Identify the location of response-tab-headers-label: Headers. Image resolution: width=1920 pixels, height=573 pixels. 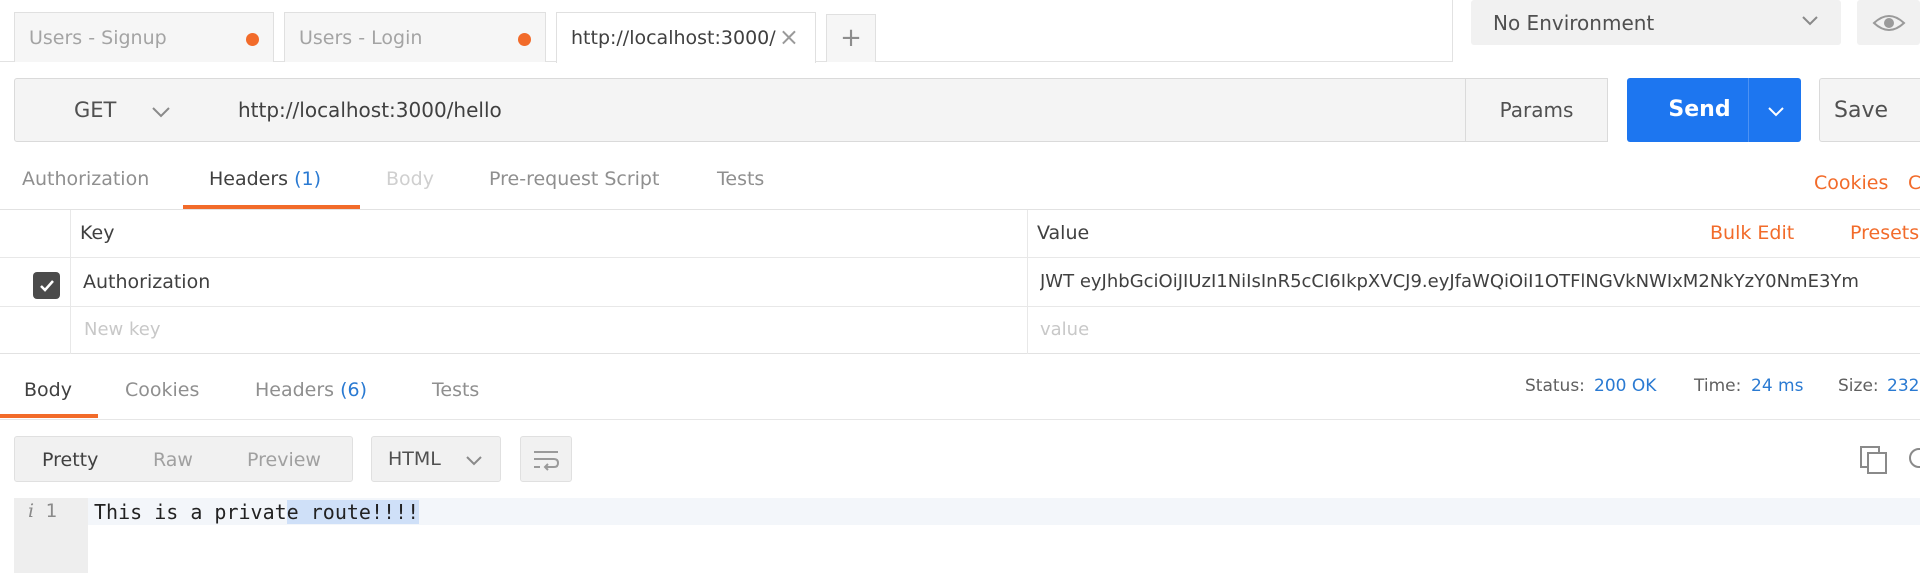
(295, 390).